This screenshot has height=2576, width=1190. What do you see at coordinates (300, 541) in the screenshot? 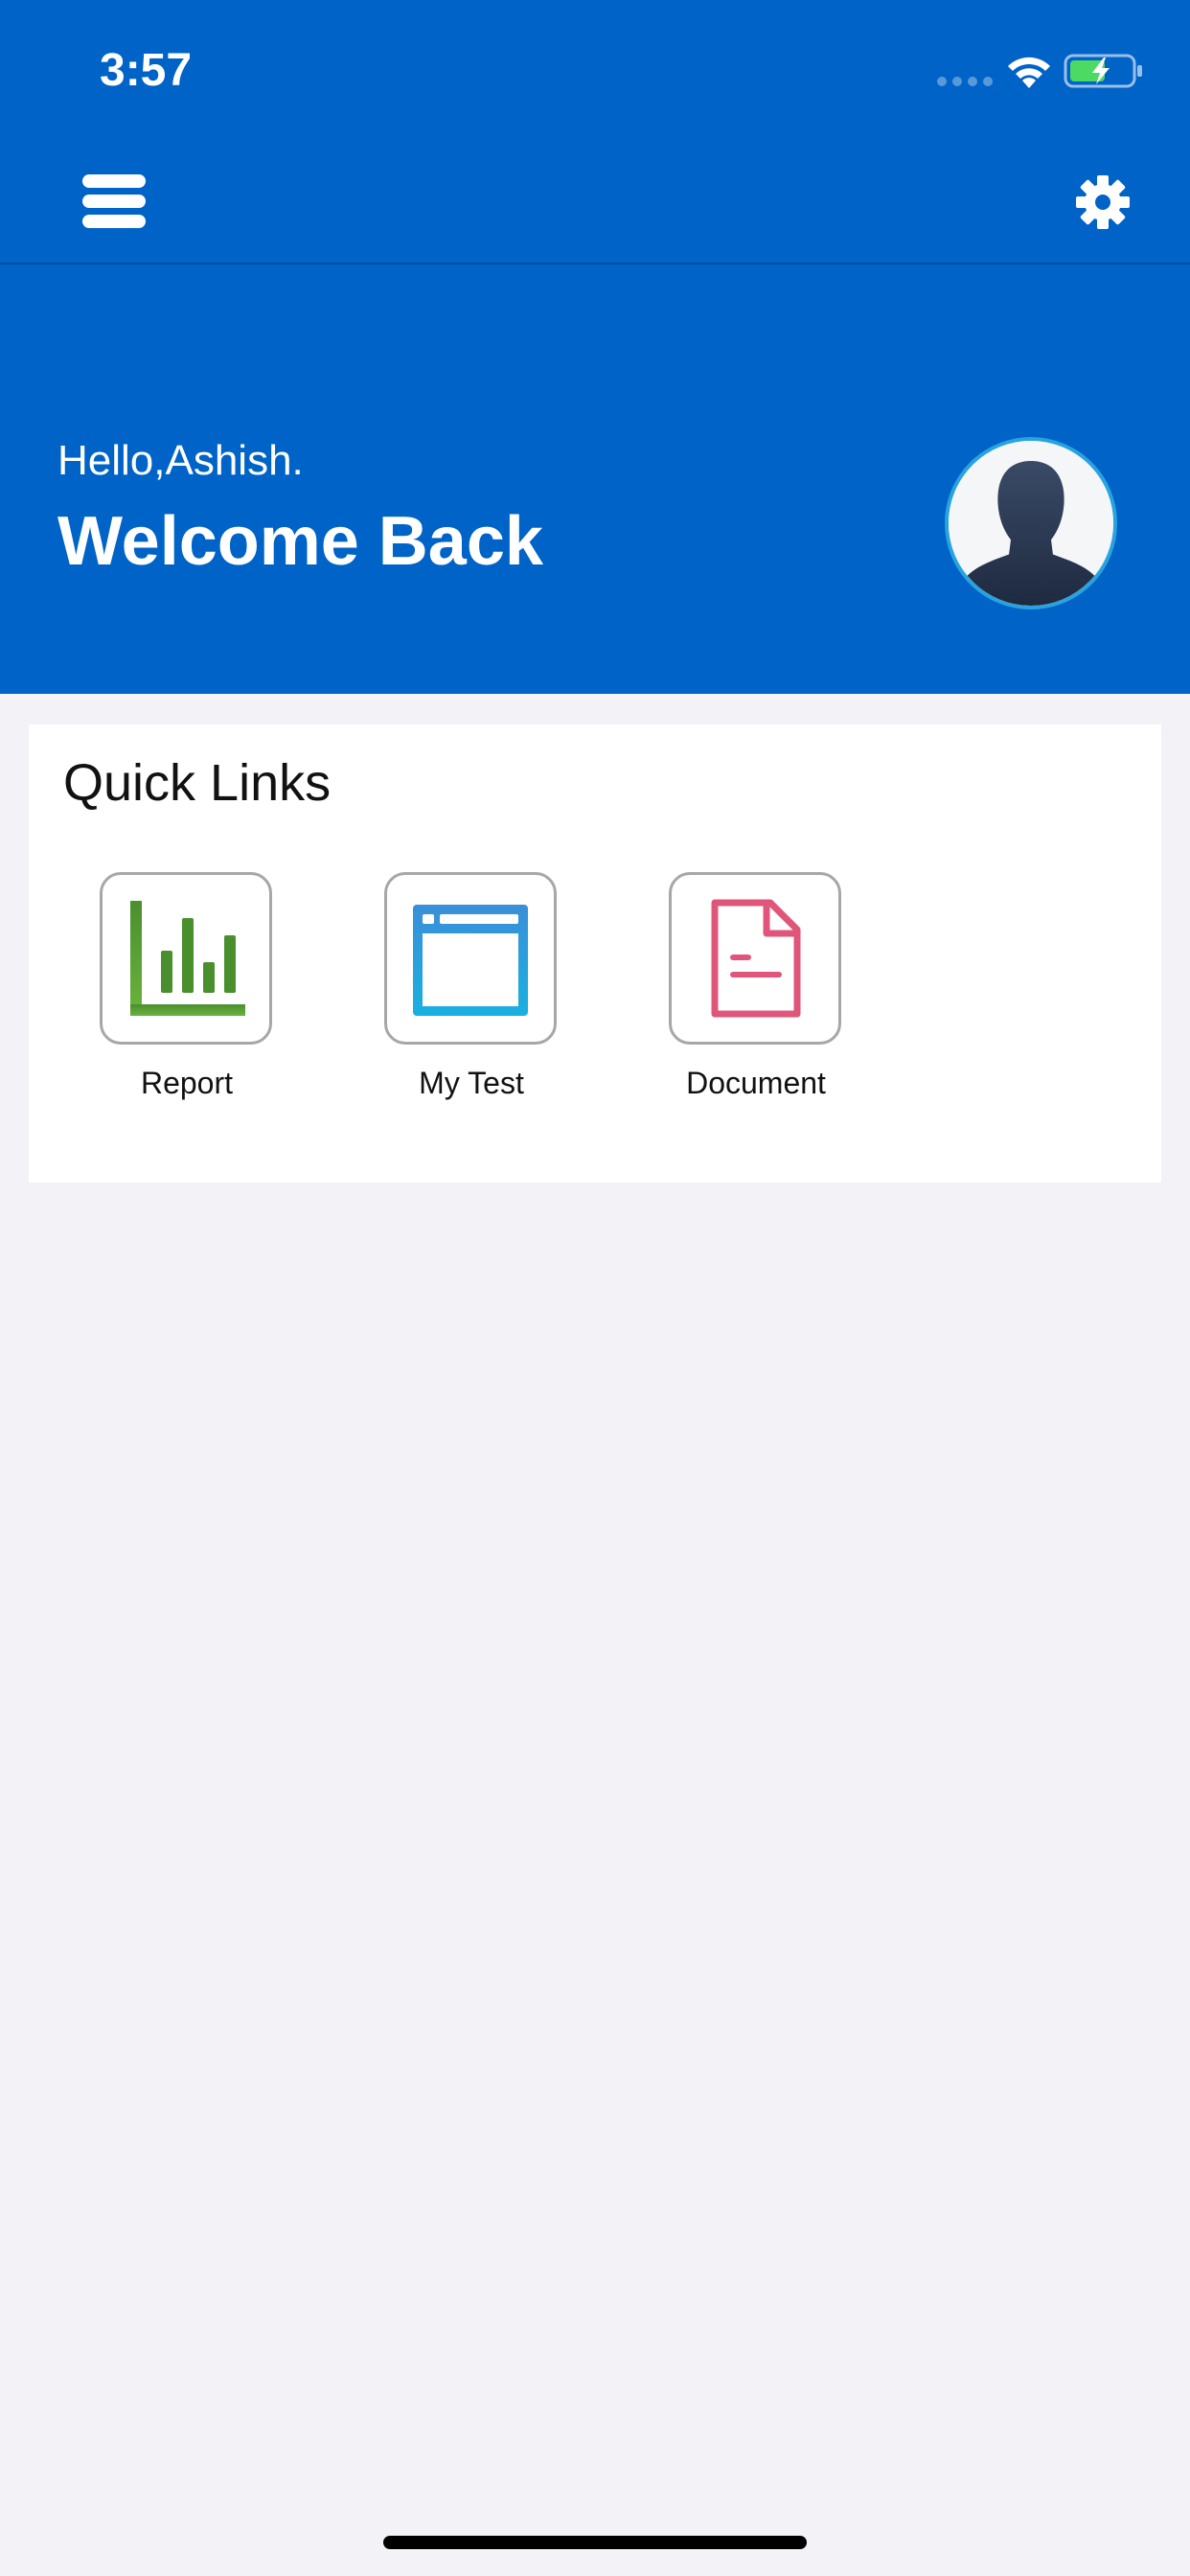
I see `welcome-title: Welcome Back` at bounding box center [300, 541].